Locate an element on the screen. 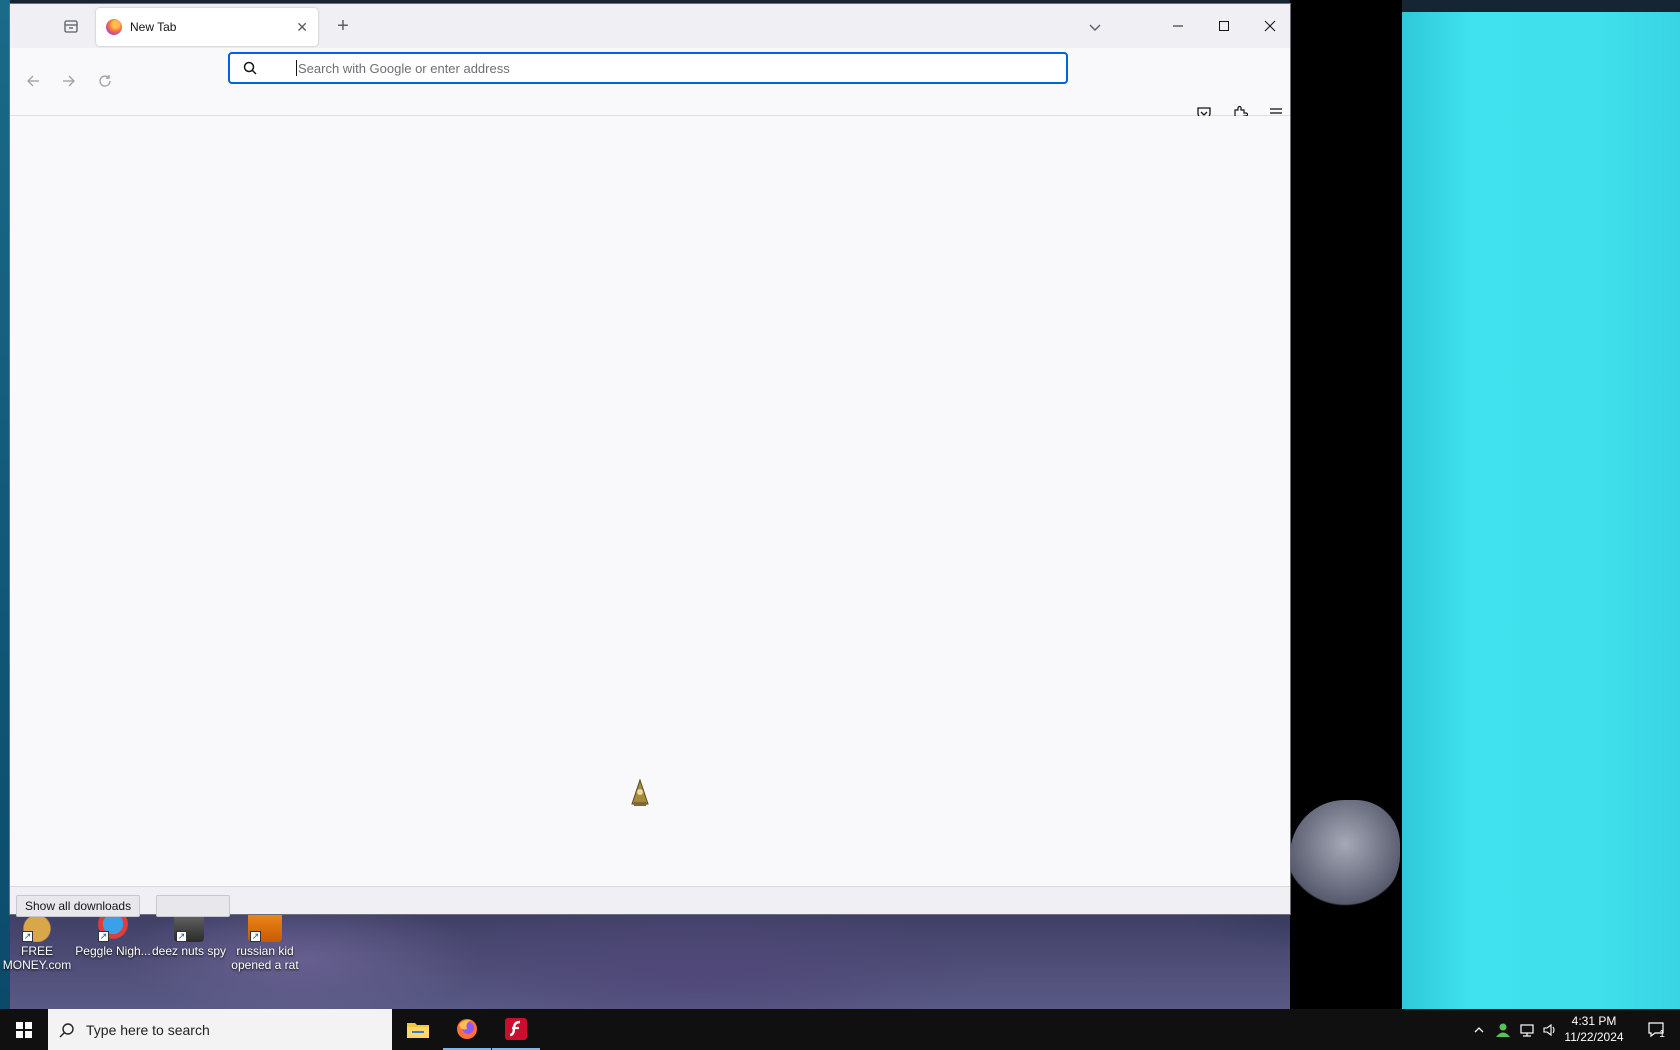  chevron-down-icon is located at coordinates (1095, 27).